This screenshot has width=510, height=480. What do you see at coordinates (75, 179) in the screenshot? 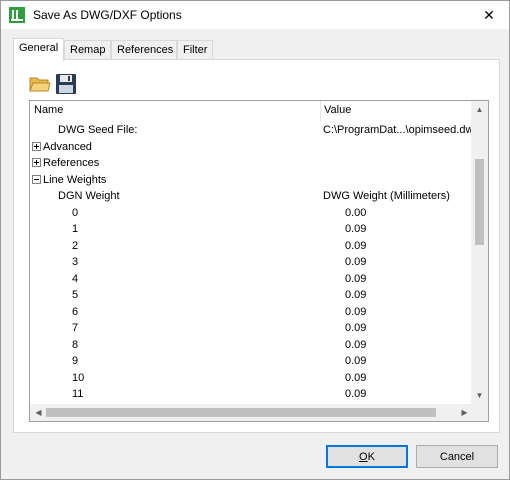
I see `row-name: Line Weights` at bounding box center [75, 179].